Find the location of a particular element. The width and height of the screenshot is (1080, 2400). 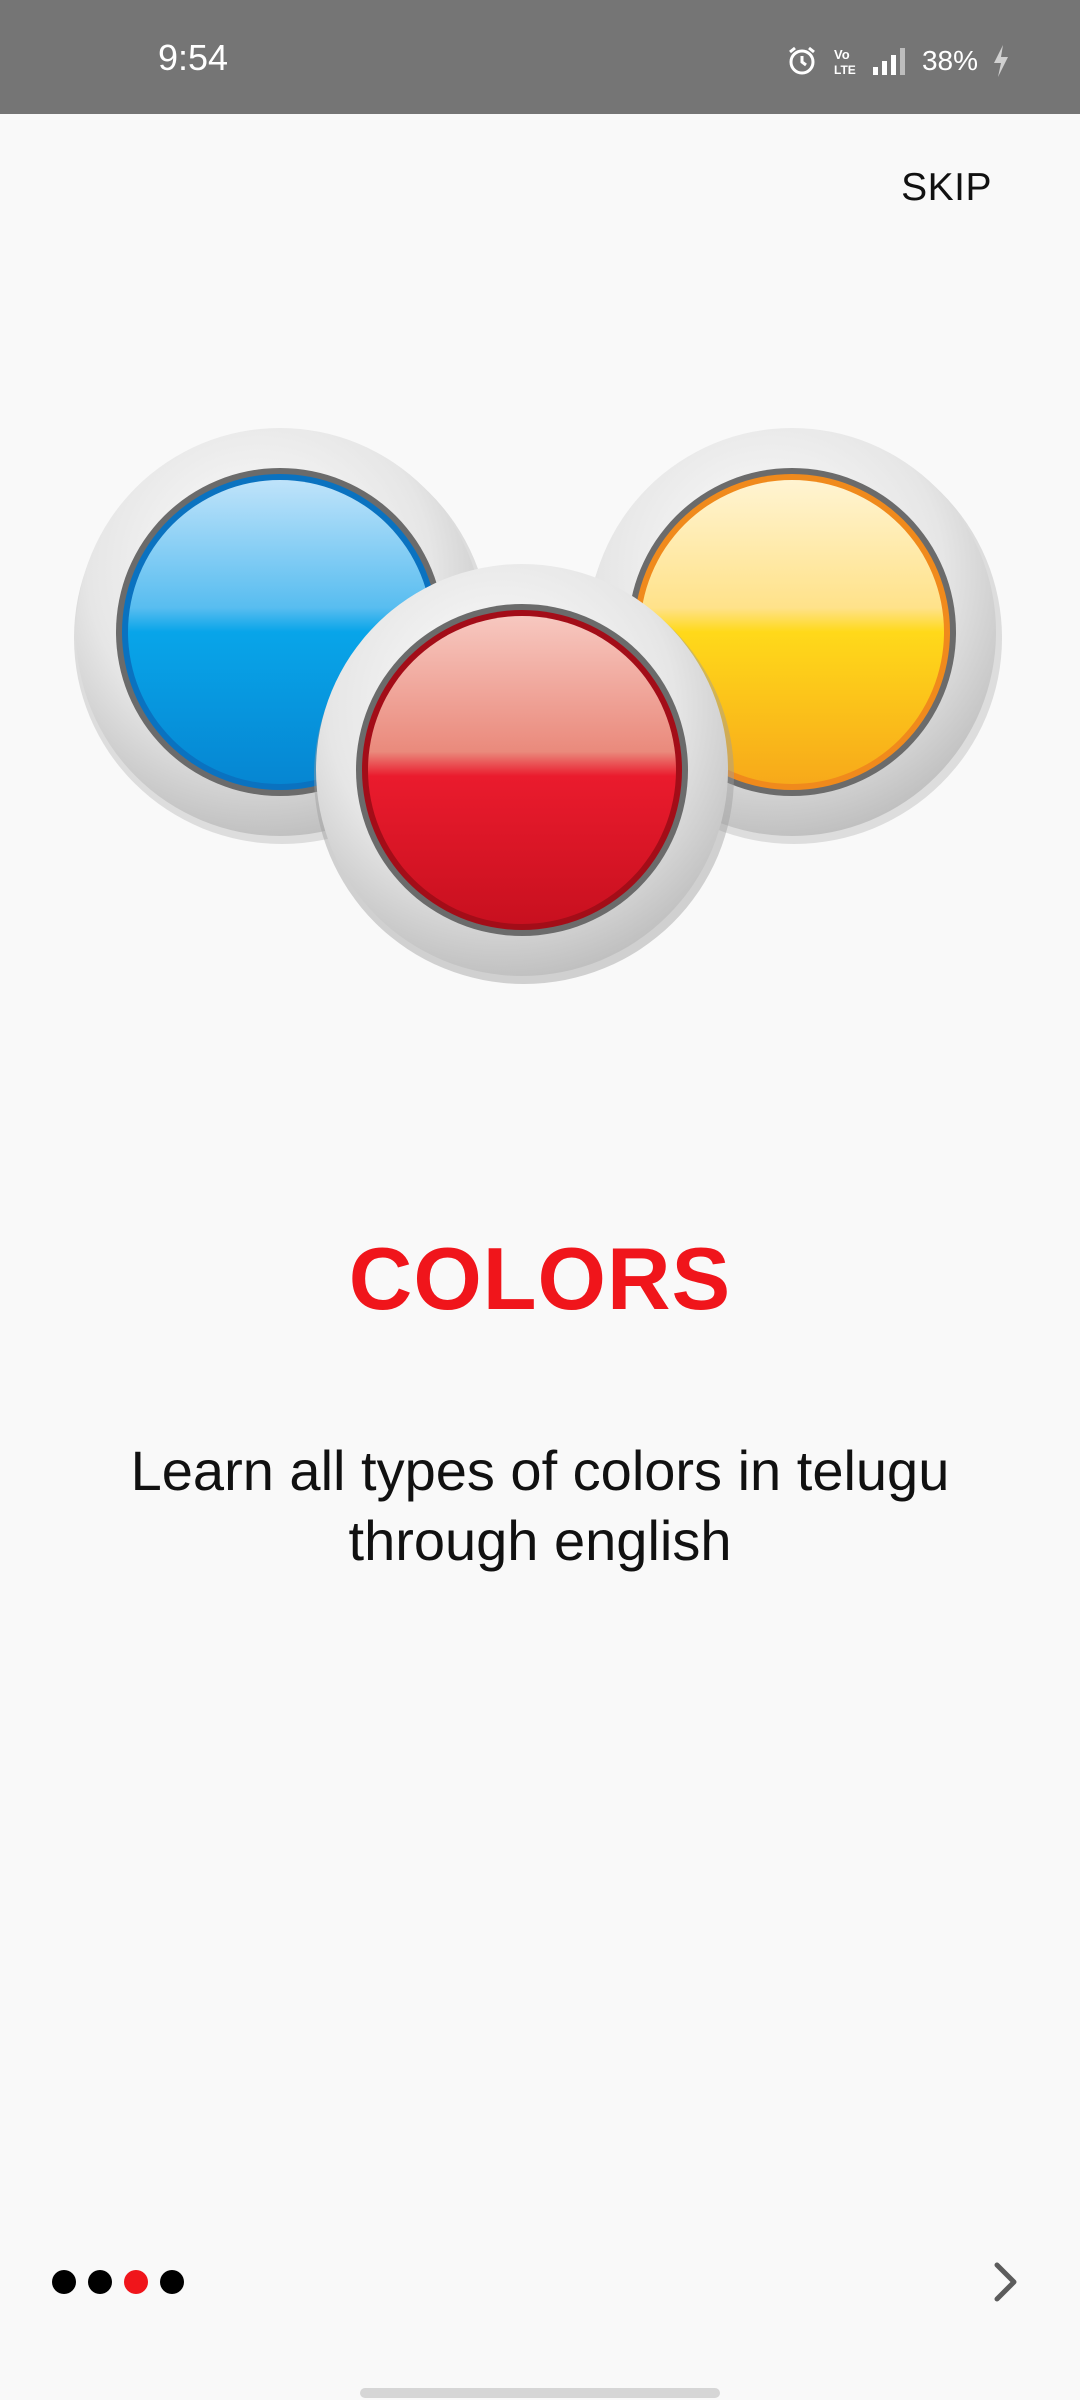

home-indicator is located at coordinates (540, 2393).